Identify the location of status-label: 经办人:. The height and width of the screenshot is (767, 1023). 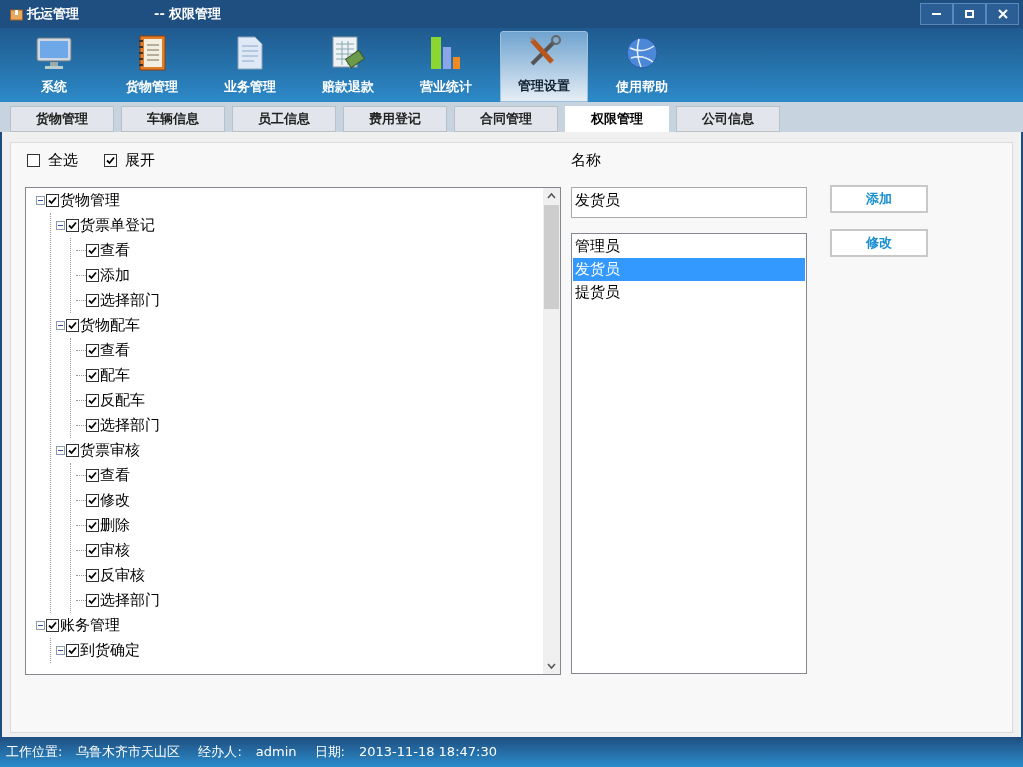
(220, 752).